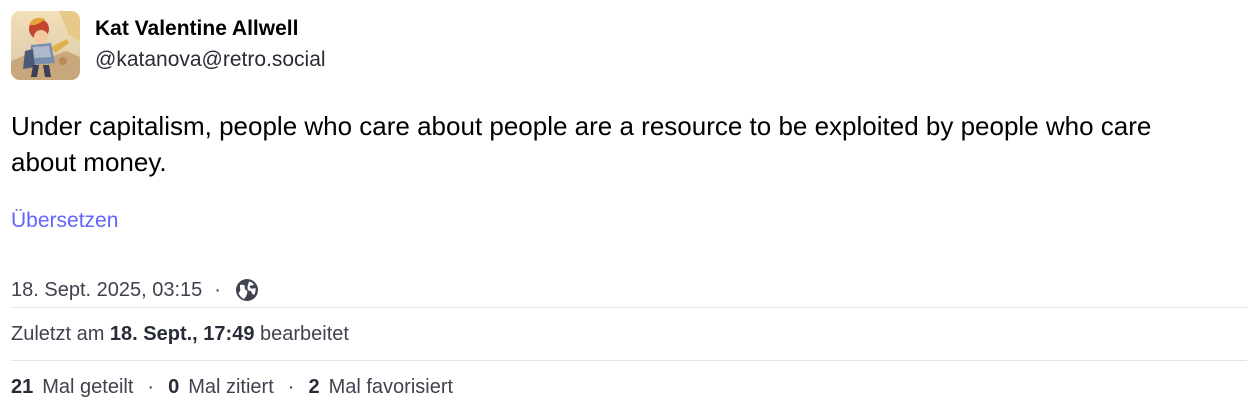 Image resolution: width=1258 pixels, height=414 pixels. What do you see at coordinates (304, 333) in the screenshot?
I see `edited-suffix: bearbeitet` at bounding box center [304, 333].